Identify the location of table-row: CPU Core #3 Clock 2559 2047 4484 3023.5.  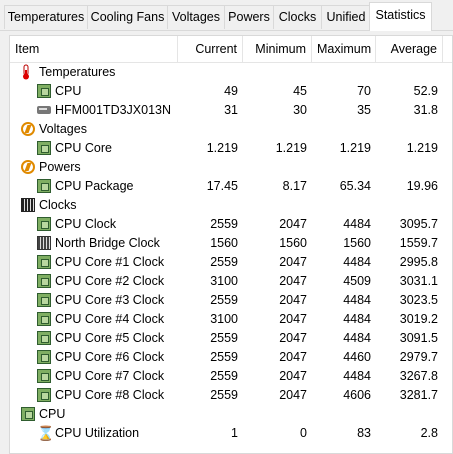
(231, 300).